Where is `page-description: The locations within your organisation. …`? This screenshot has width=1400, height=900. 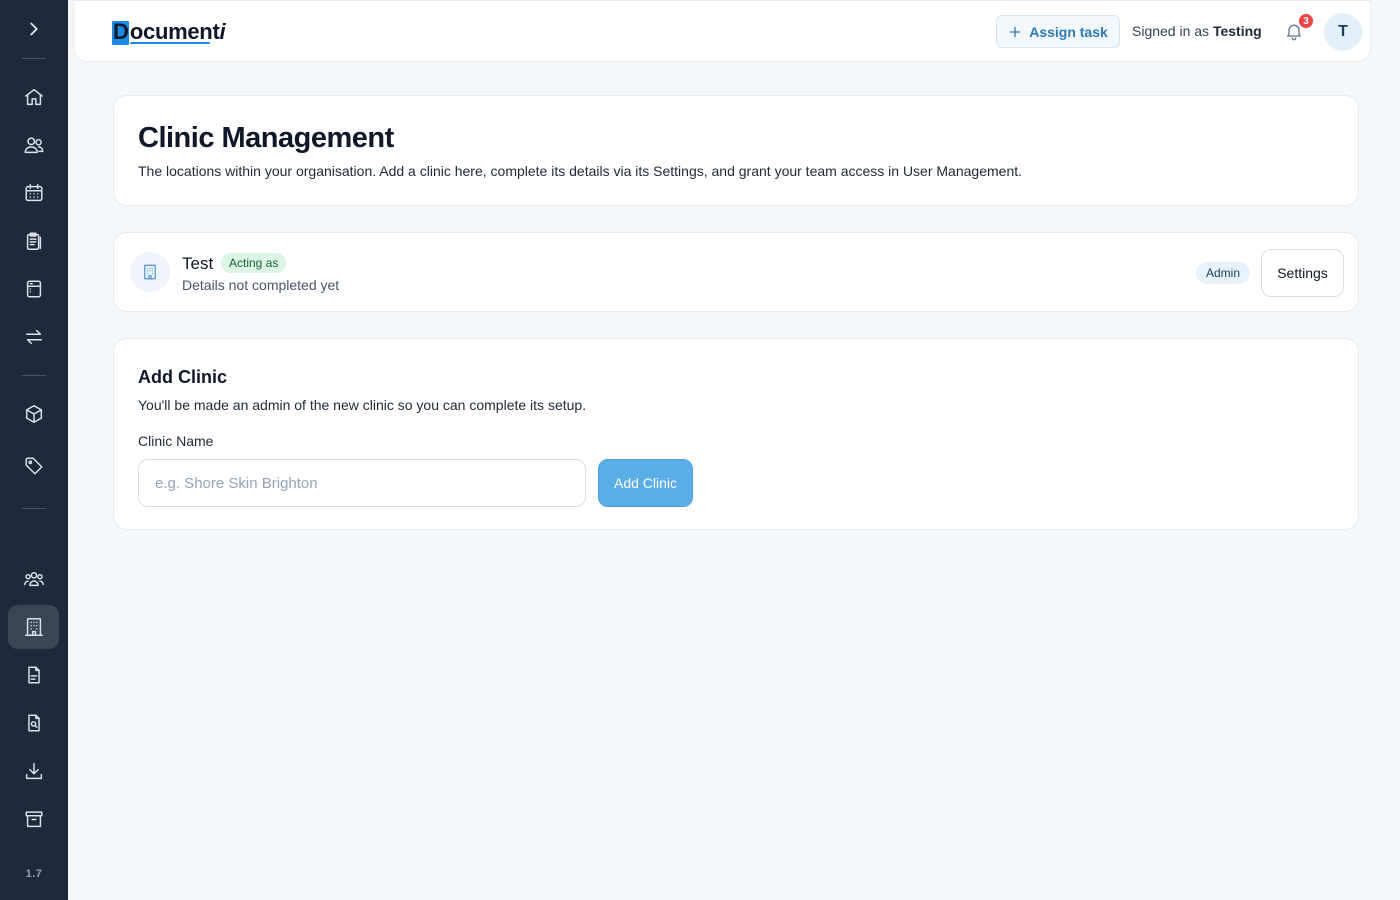
page-description: The locations within your organisation. … is located at coordinates (580, 171).